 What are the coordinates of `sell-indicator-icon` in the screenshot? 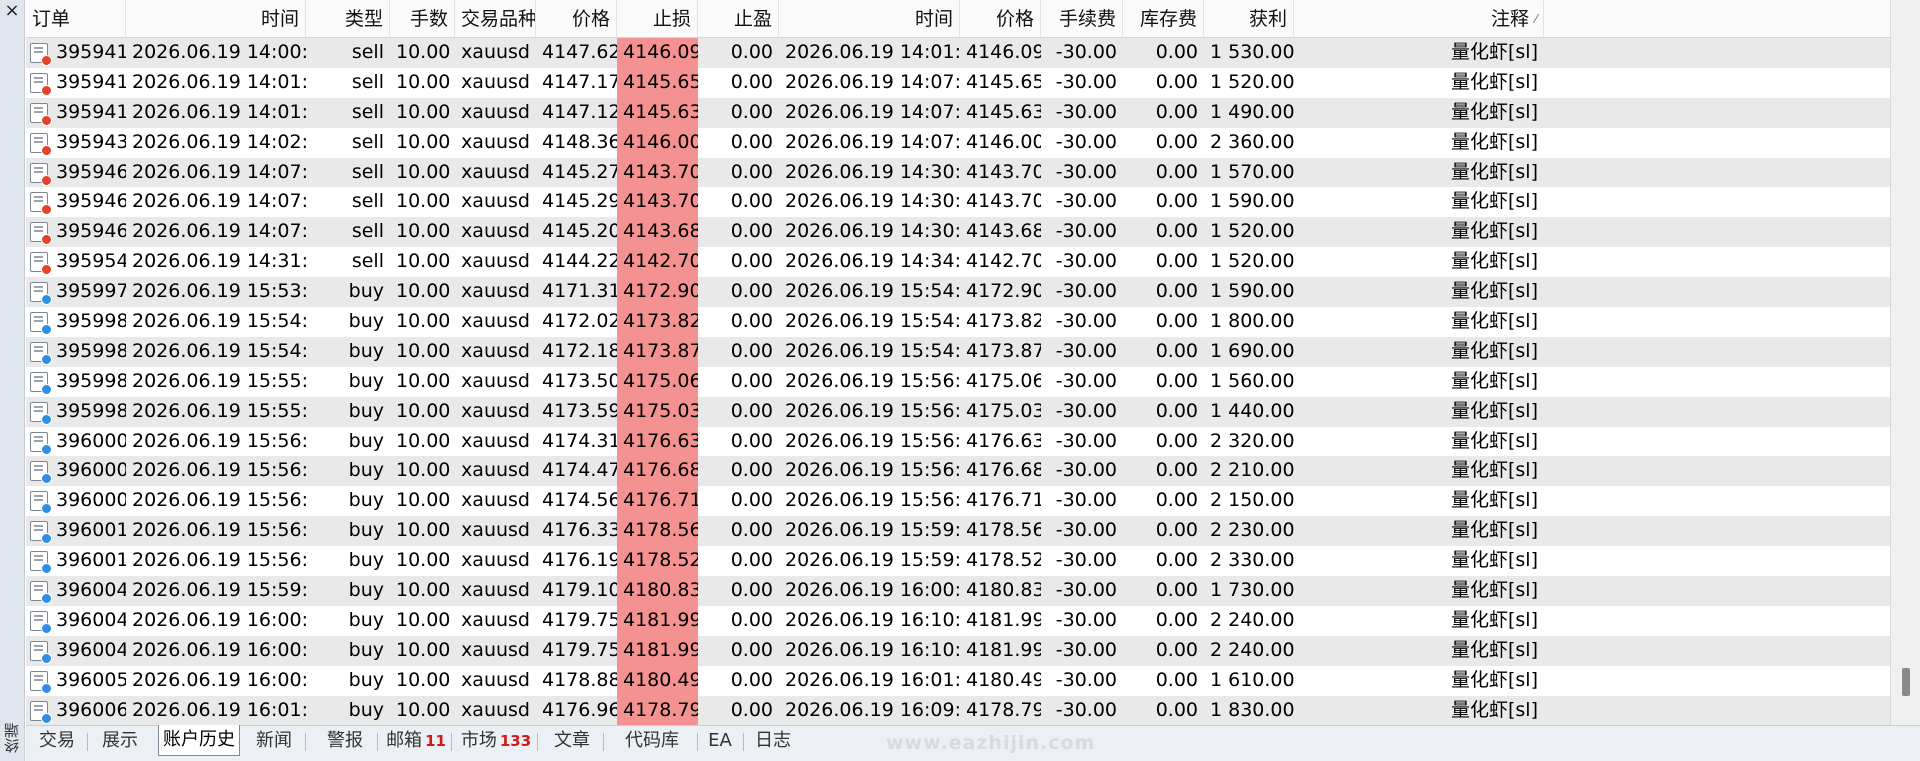 It's located at (46, 240).